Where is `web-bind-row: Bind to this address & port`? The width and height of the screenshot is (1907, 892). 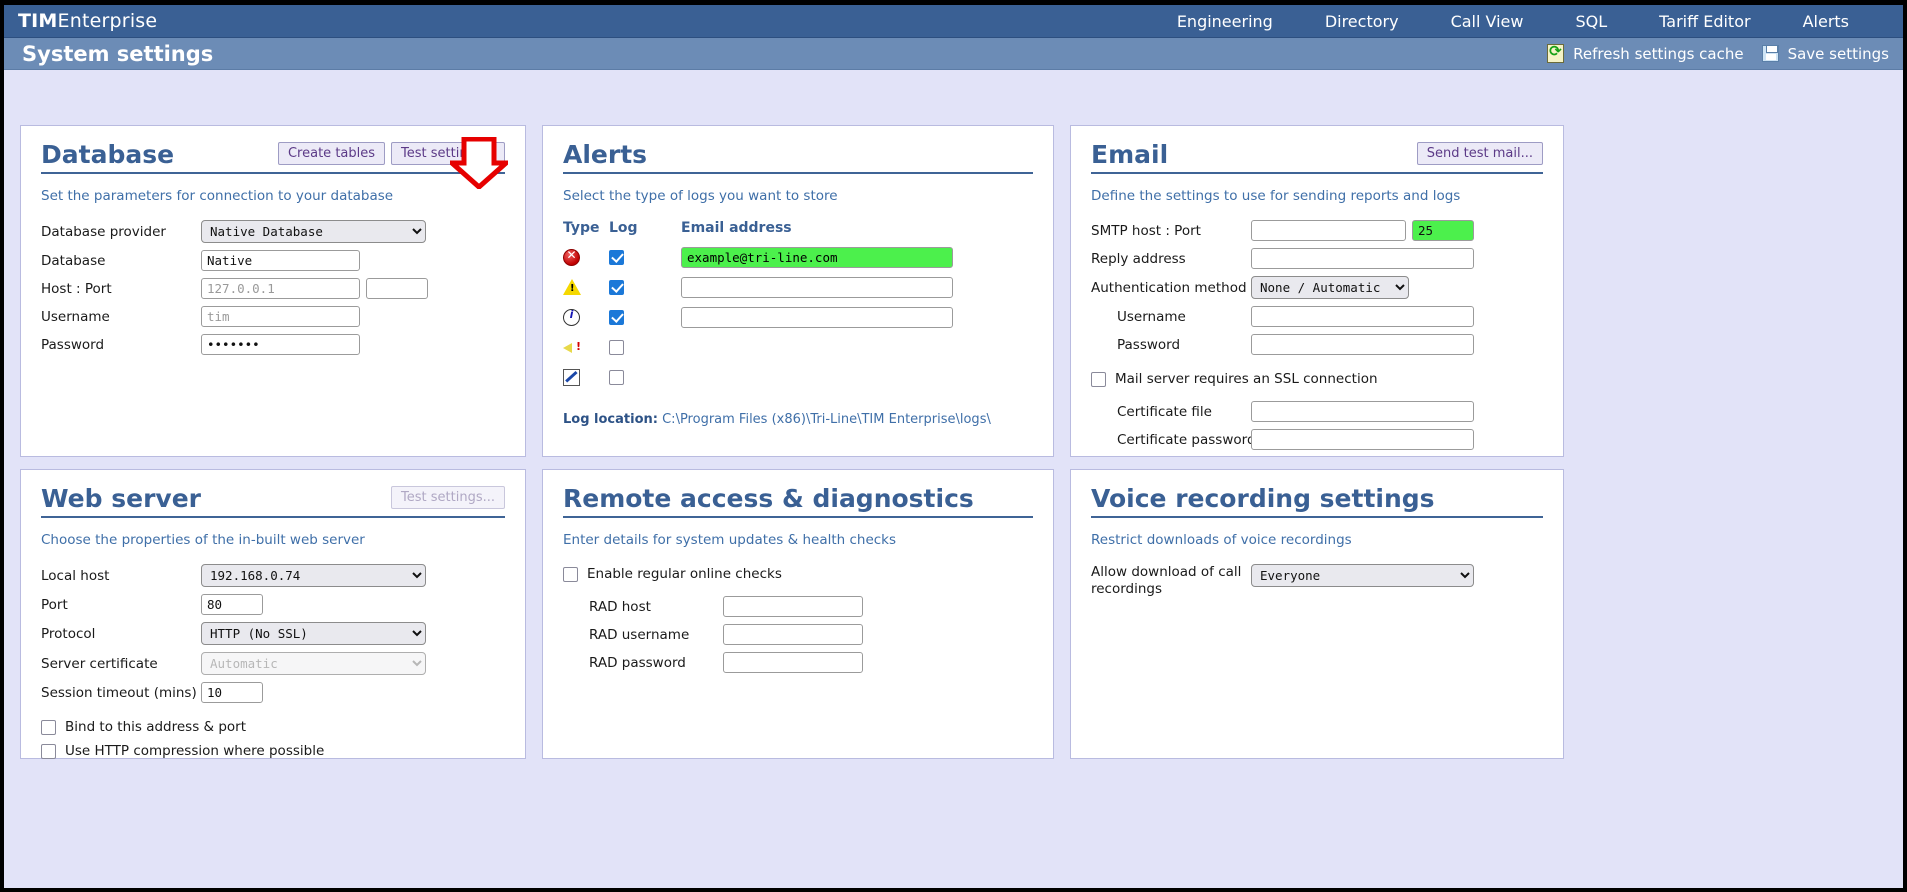 web-bind-row: Bind to this address & port is located at coordinates (273, 727).